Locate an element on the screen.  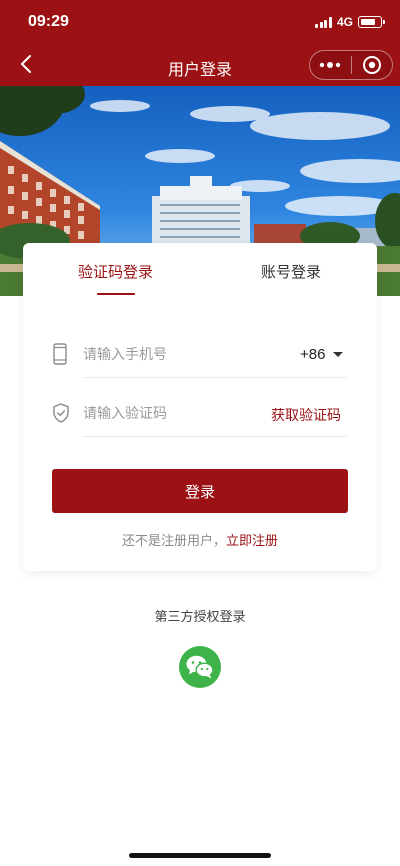
country-code-select: +86 is located at coordinates (322, 354).